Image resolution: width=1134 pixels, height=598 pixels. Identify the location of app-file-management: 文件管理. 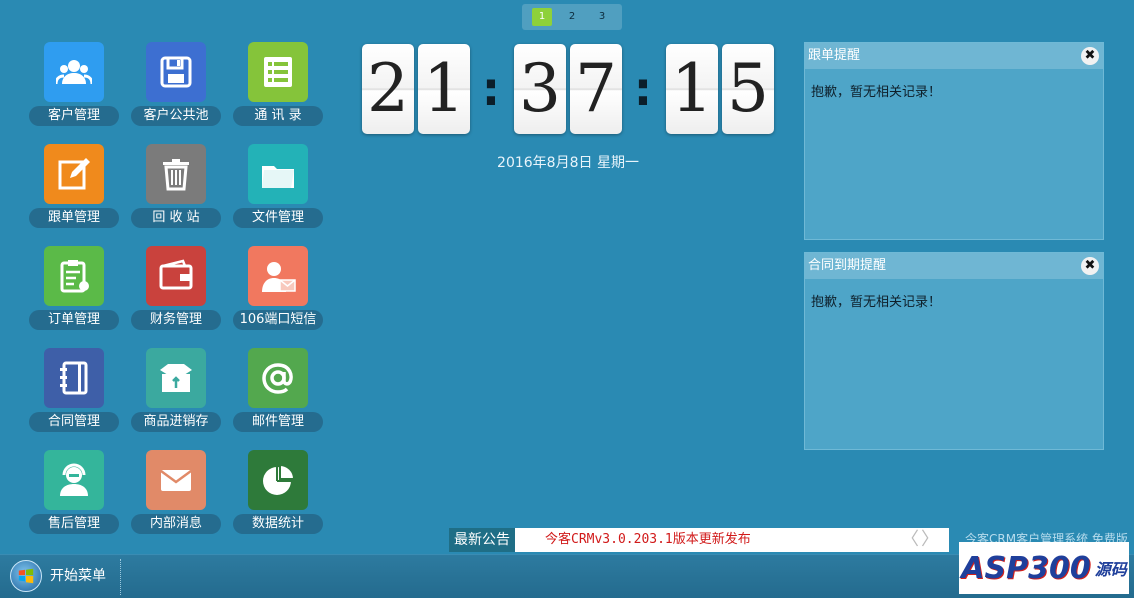
(278, 191).